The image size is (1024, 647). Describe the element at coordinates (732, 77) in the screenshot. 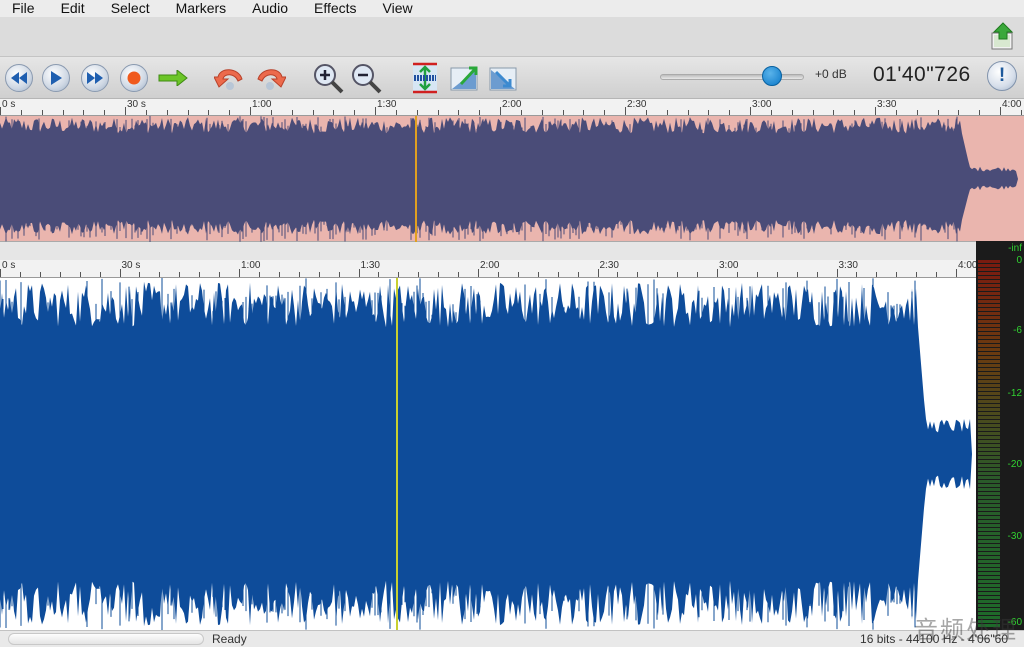

I see `volume-slider` at that location.